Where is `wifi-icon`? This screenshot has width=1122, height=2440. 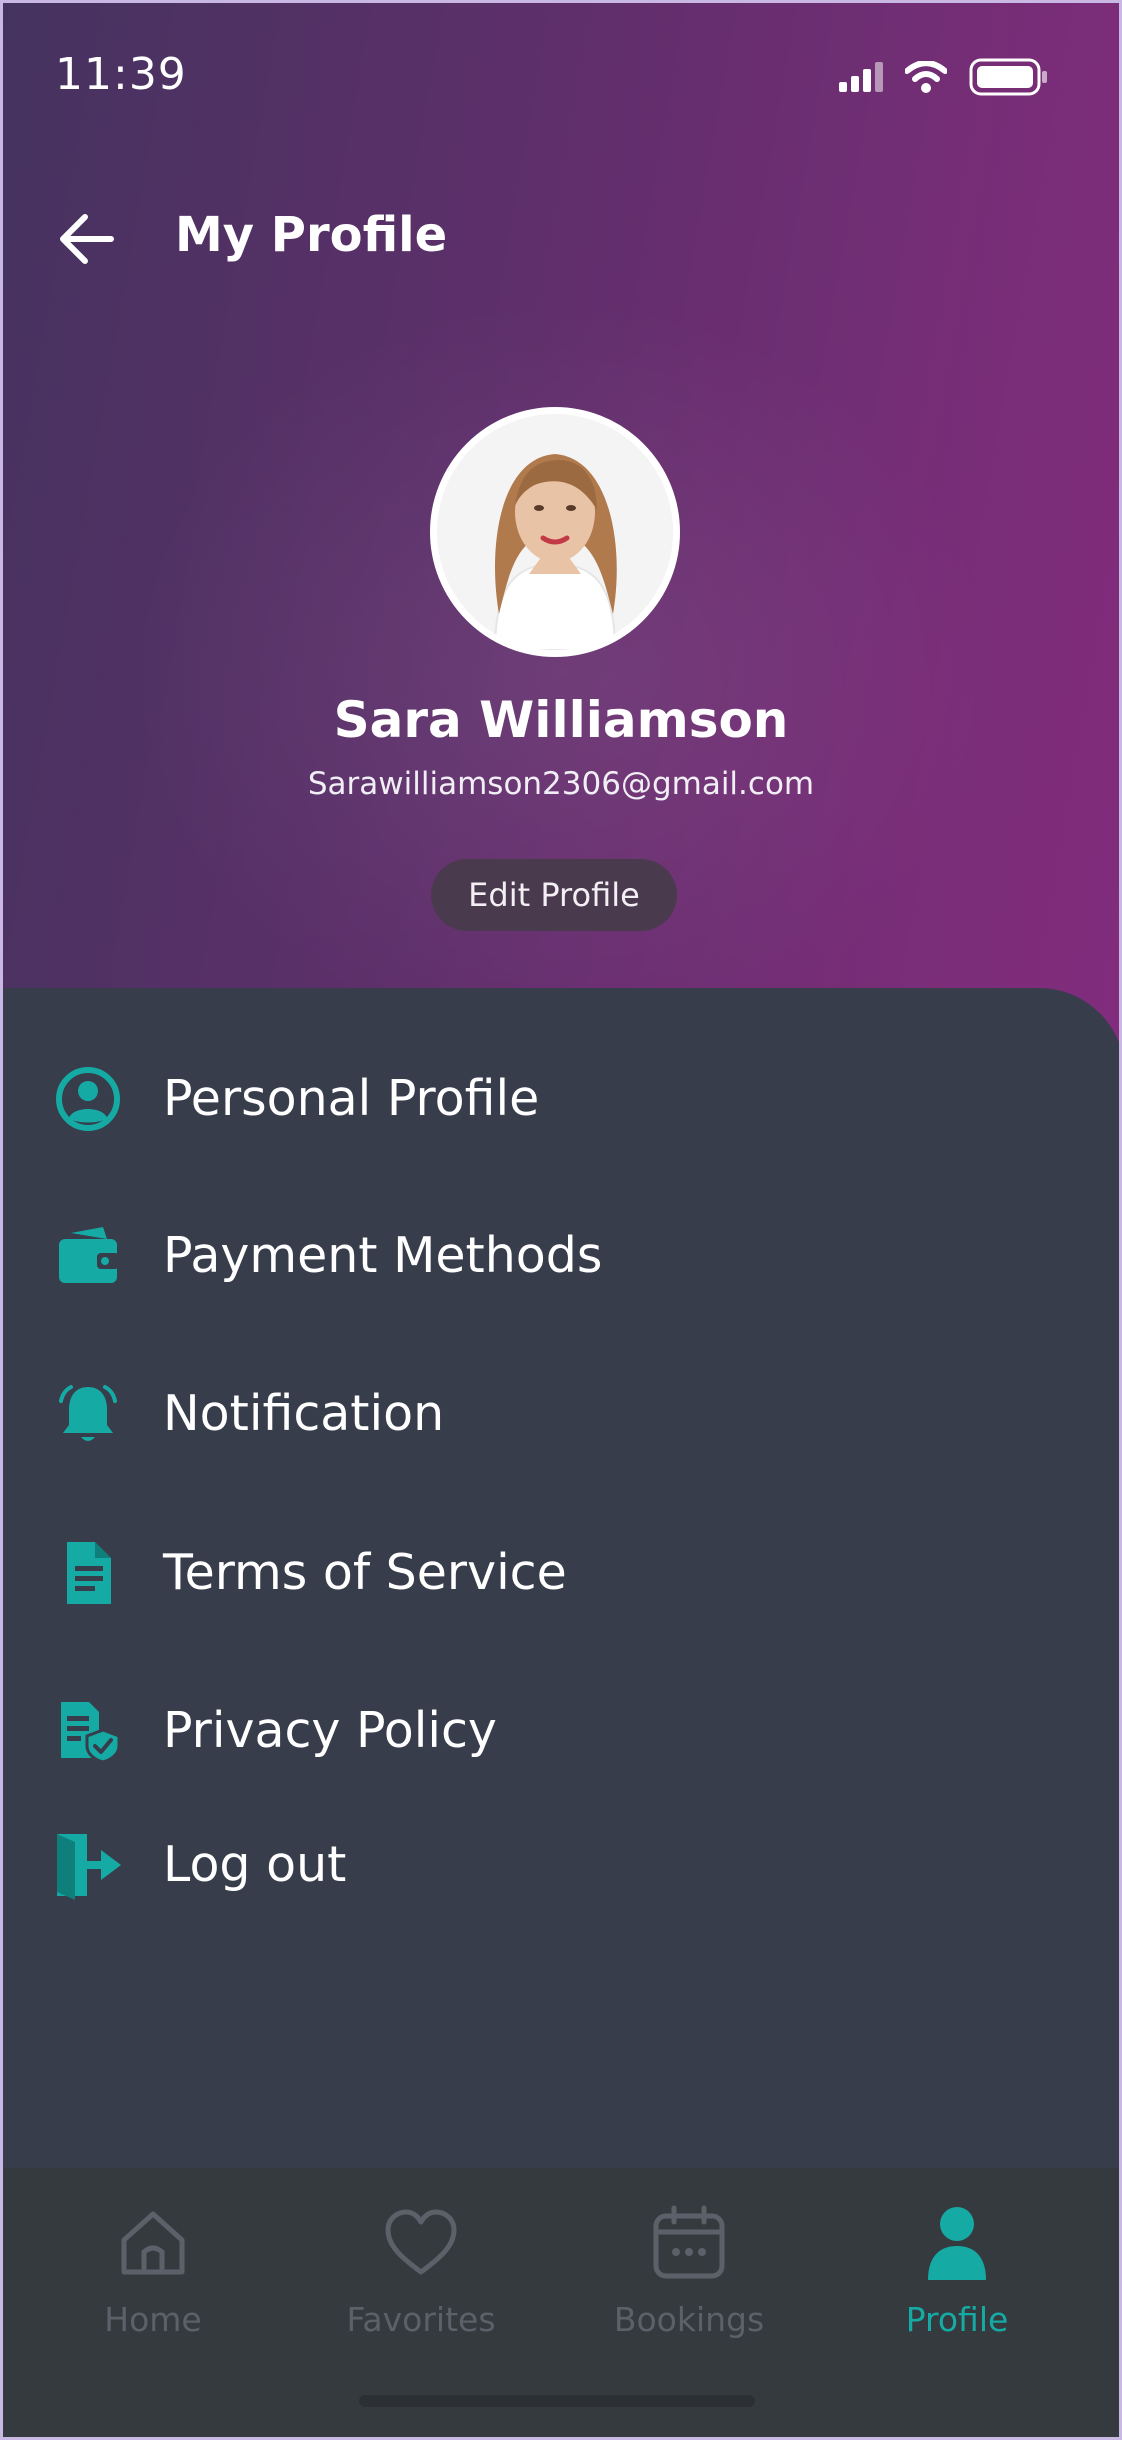 wifi-icon is located at coordinates (926, 77).